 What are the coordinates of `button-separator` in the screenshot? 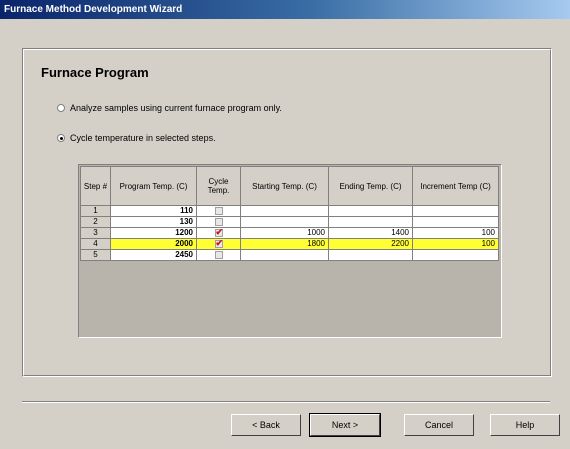 It's located at (286, 402).